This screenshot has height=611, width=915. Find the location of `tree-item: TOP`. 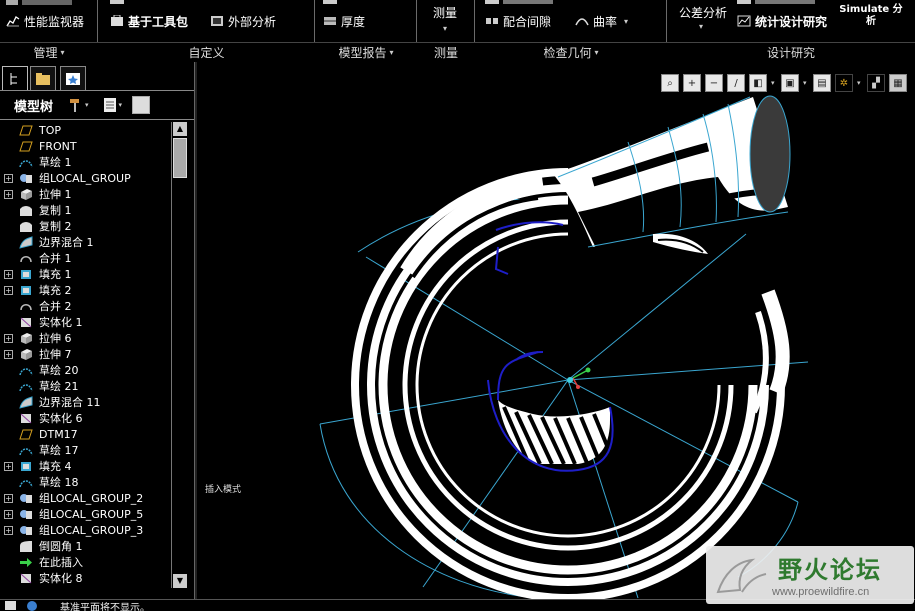

tree-item: TOP is located at coordinates (86, 130).